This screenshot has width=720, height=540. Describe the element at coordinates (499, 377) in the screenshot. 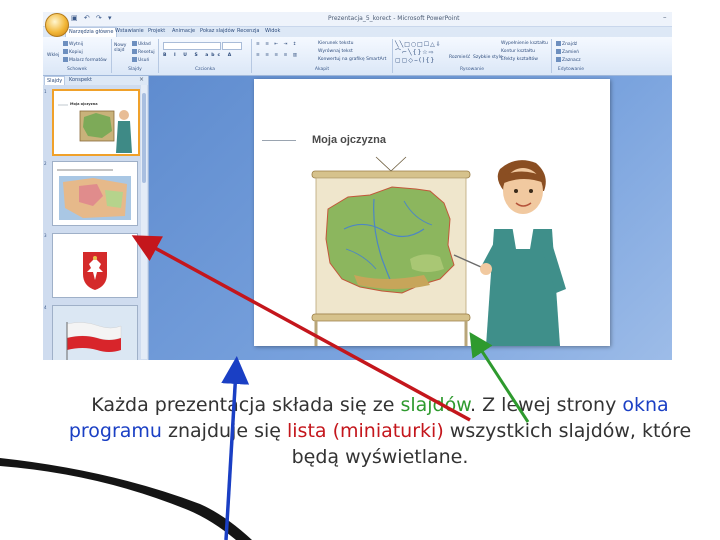

I see `arrow-green-icon` at that location.